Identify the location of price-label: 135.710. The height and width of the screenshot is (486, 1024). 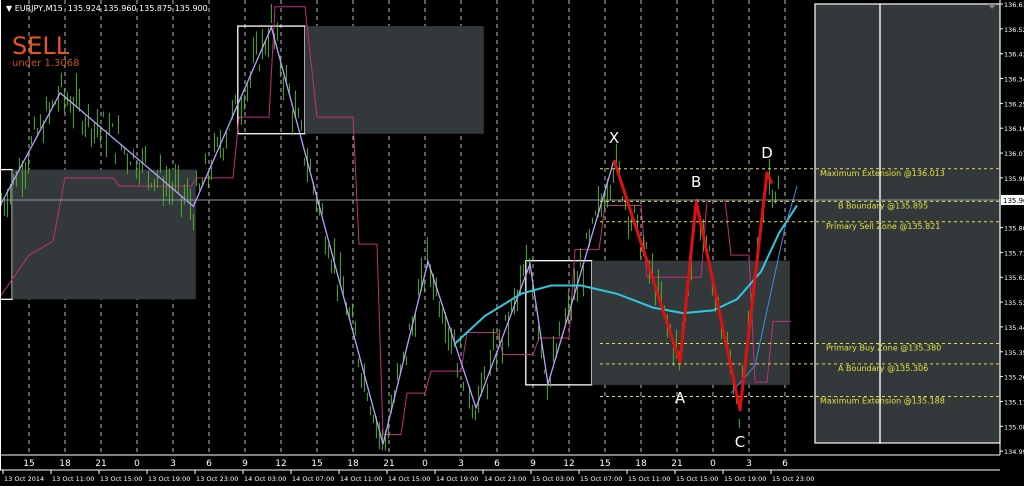
(1014, 253).